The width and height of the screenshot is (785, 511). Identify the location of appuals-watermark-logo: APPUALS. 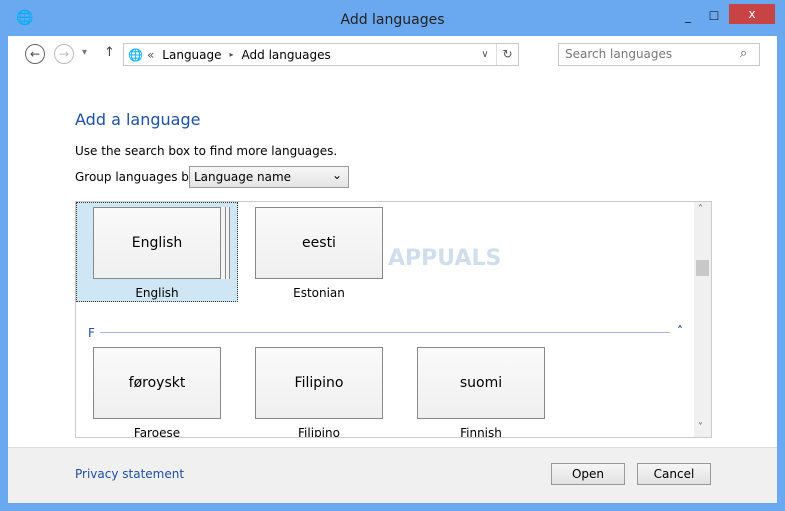
(445, 258).